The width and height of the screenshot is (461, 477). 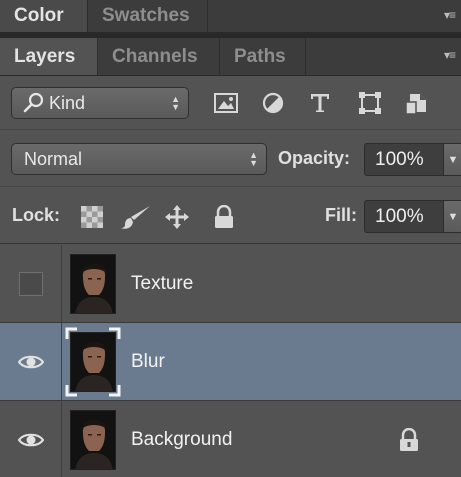 I want to click on blend-mode-value: Normal, so click(x=53, y=158).